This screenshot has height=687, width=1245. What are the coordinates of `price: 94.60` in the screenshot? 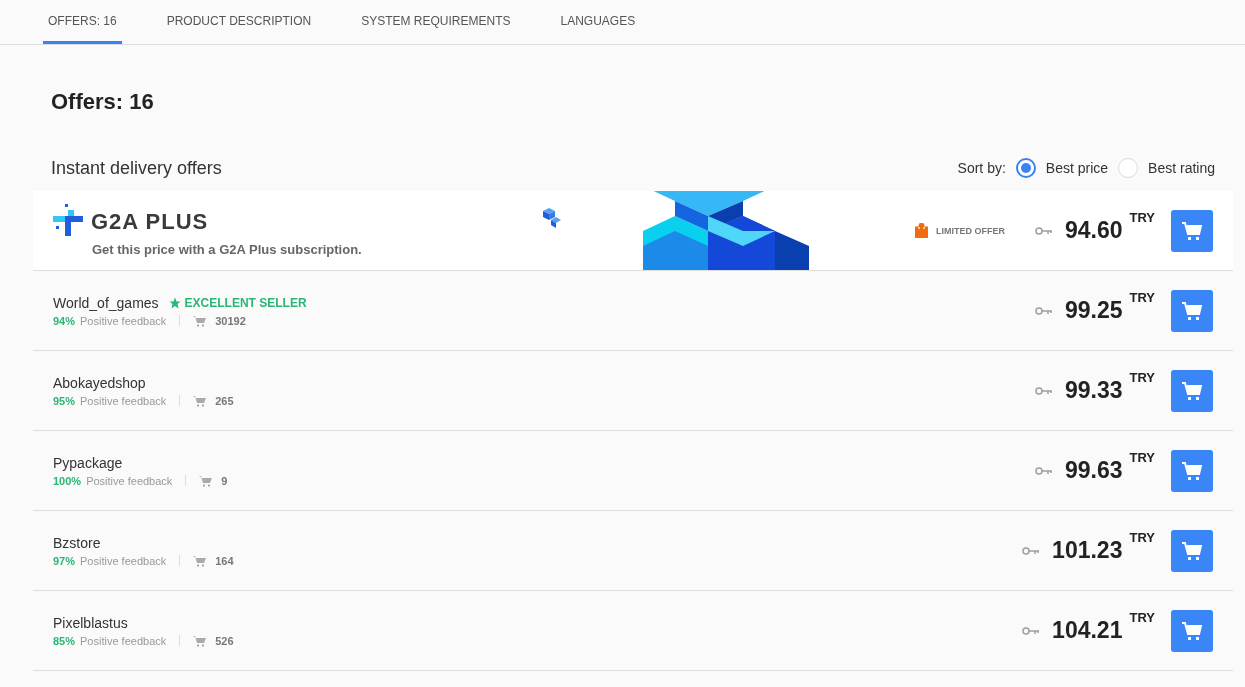 It's located at (1093, 230).